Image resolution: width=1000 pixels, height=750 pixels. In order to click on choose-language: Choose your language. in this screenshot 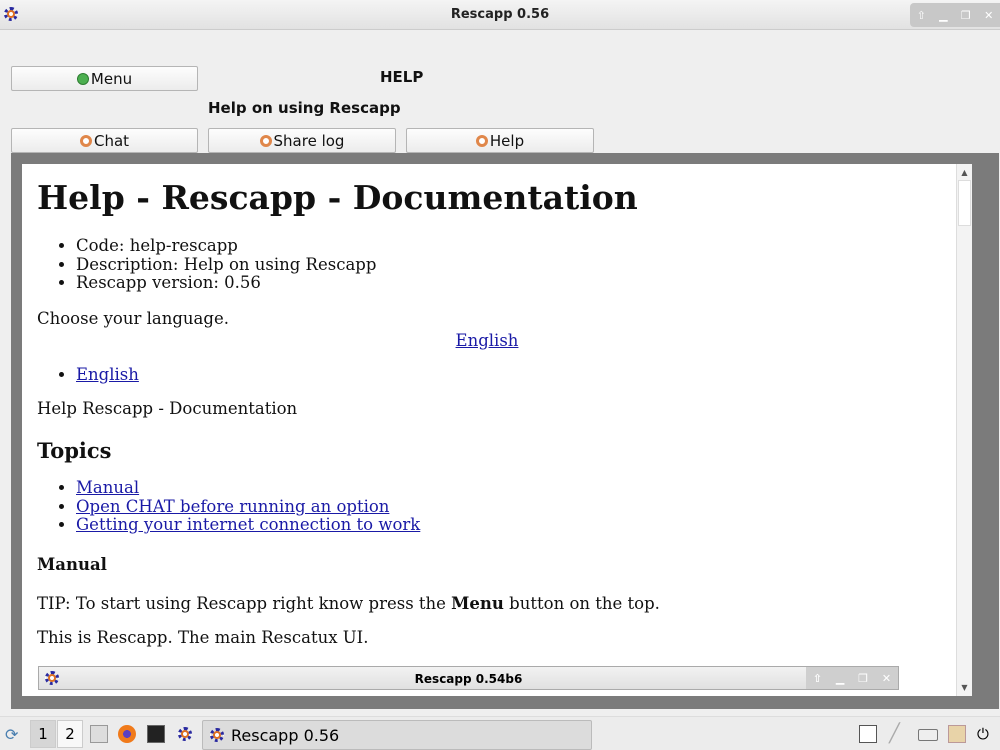, I will do `click(133, 318)`.